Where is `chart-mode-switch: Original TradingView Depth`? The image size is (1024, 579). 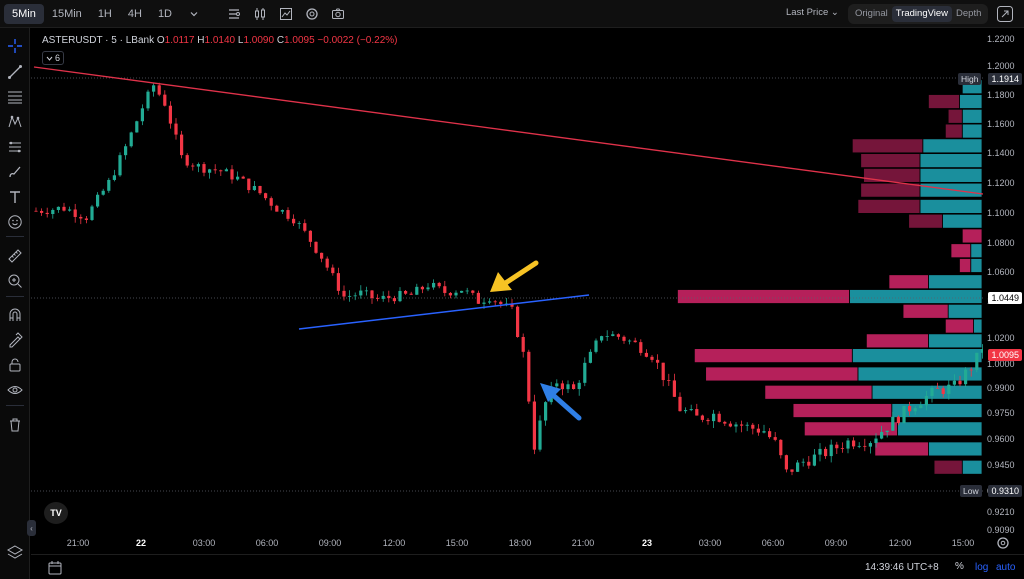 chart-mode-switch: Original TradingView Depth is located at coordinates (918, 14).